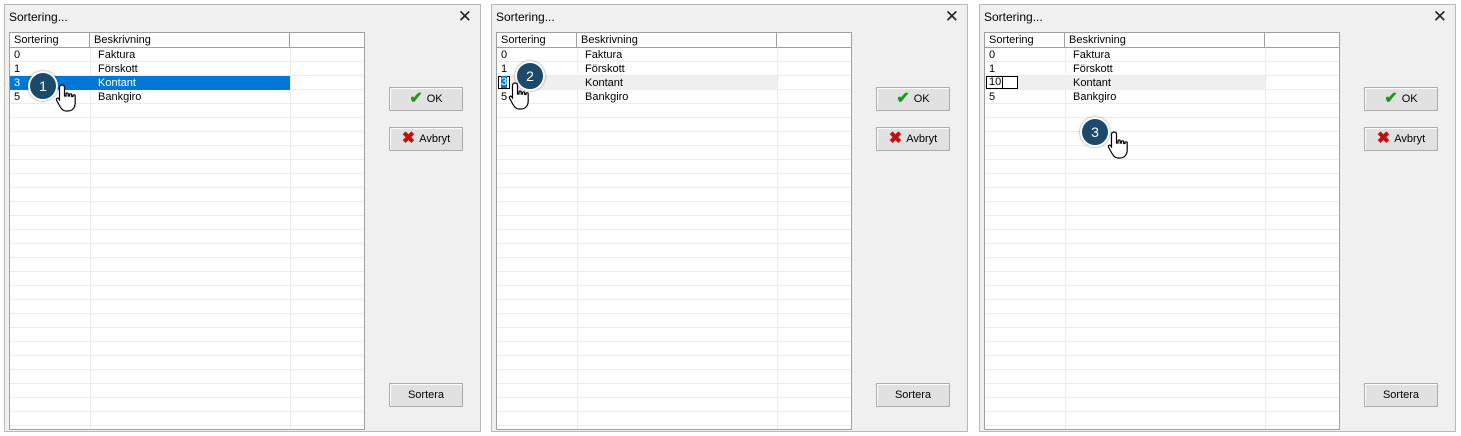 This screenshot has height=436, width=1461. I want to click on order-cell: 3, so click(15, 83).